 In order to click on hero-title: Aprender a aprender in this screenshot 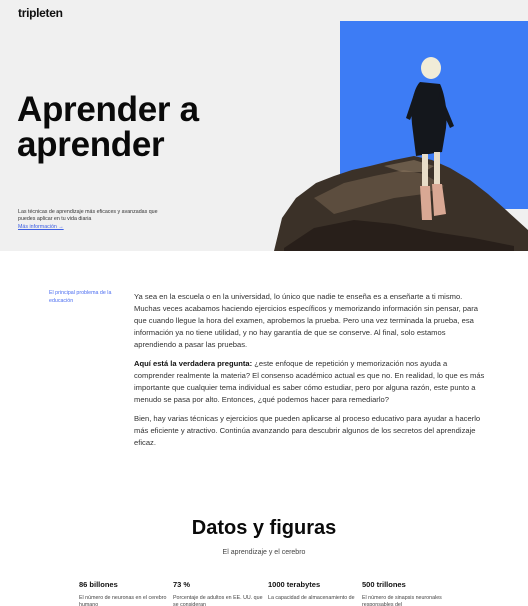, I will do `click(108, 127)`.